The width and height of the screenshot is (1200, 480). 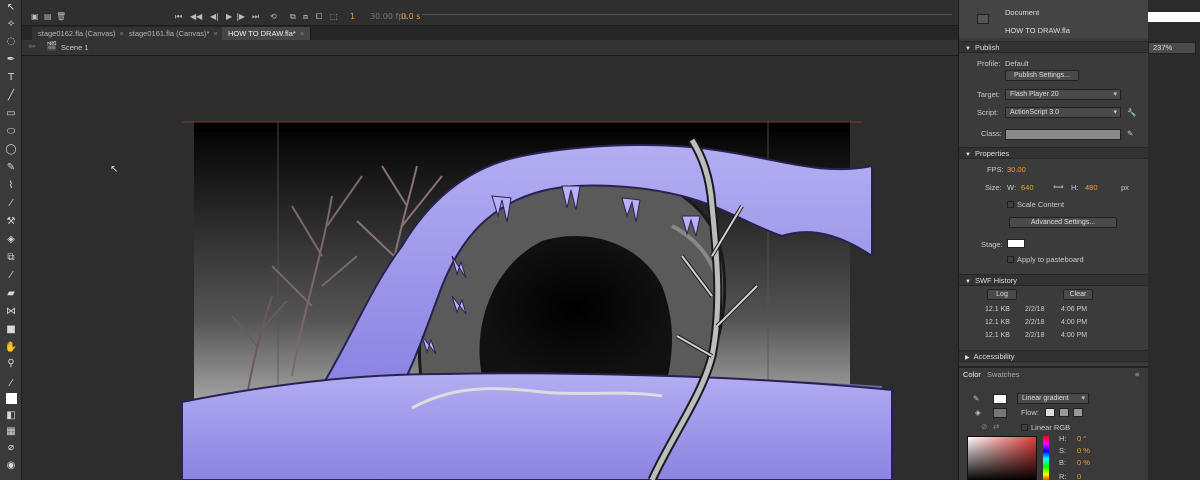 I want to click on saturation-label: S:, so click(x=1063, y=450).